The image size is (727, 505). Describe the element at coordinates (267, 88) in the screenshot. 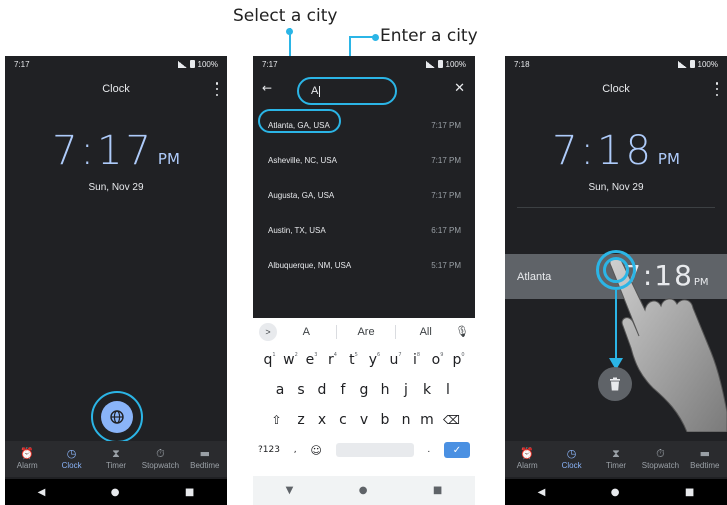

I see `back-arrow-icon: ←` at that location.